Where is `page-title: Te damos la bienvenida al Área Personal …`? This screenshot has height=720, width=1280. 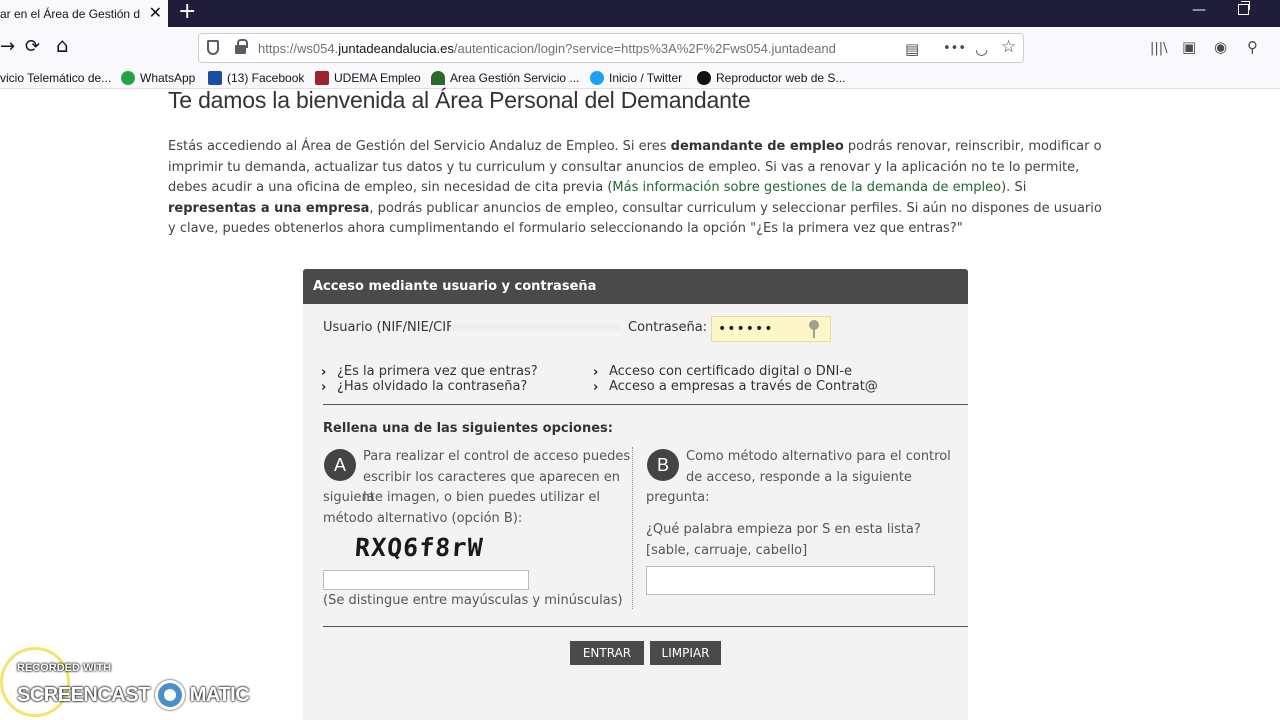 page-title: Te damos la bienvenida al Área Personal … is located at coordinates (459, 100).